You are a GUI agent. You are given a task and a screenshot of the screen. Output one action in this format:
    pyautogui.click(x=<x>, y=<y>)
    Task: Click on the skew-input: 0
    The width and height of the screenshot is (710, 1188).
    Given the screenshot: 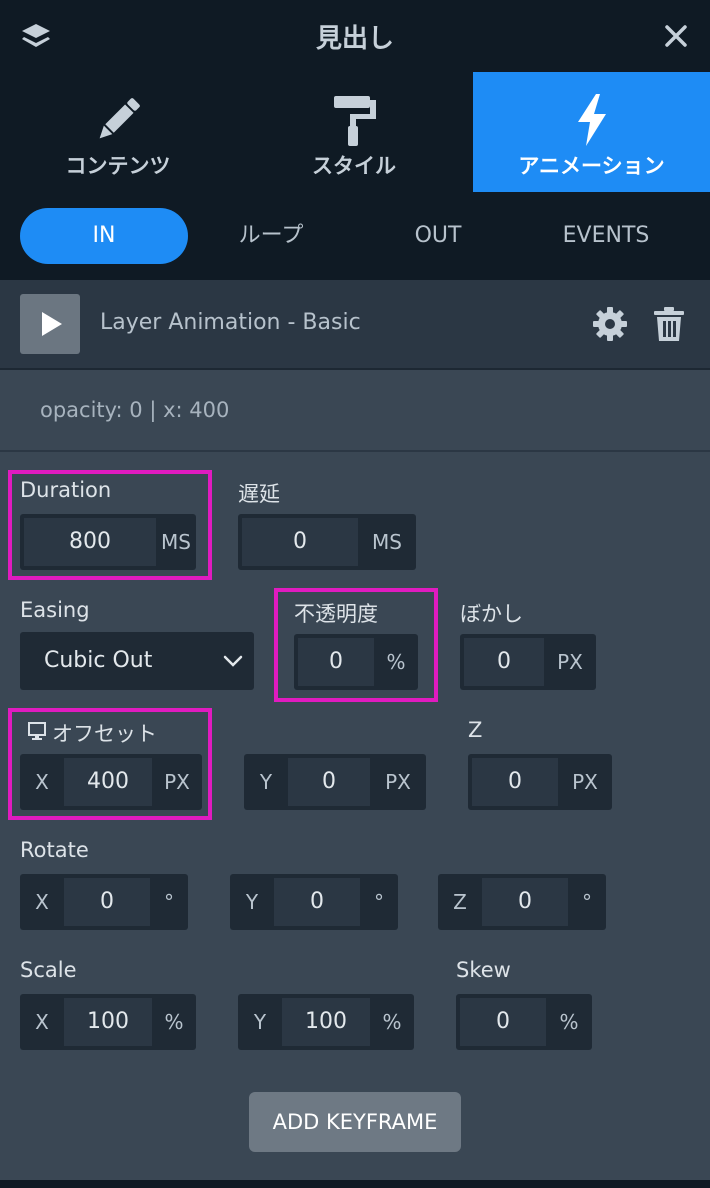 What is the action you would take?
    pyautogui.click(x=503, y=1022)
    